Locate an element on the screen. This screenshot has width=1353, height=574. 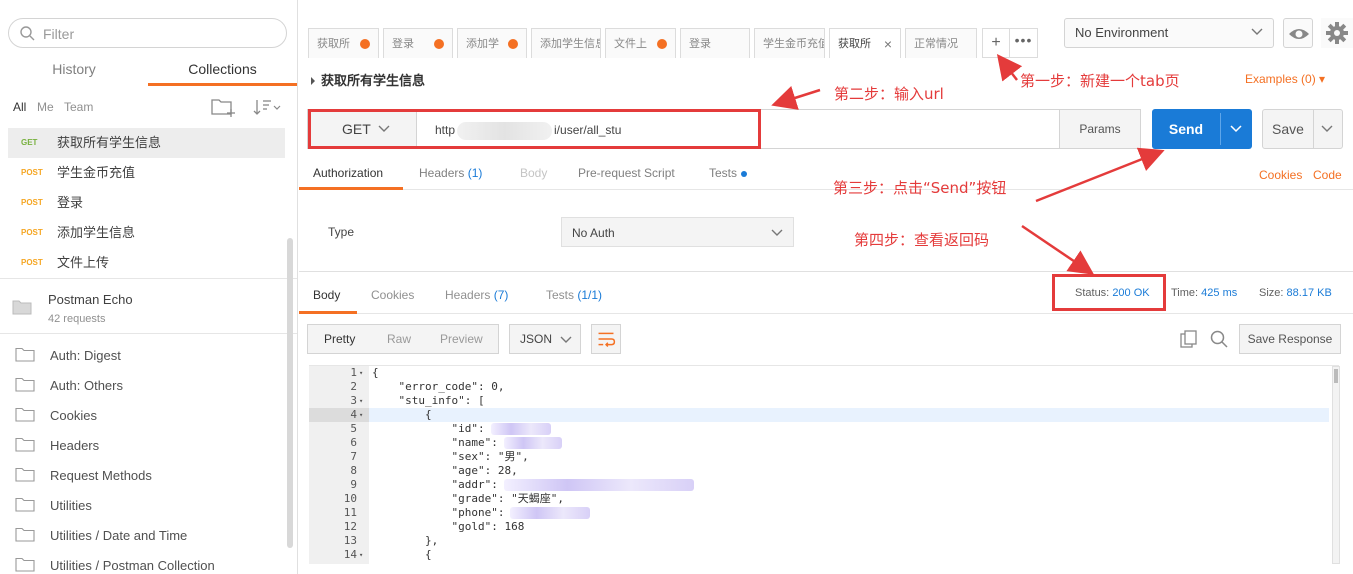
code-link: Code is located at coordinates (1327, 175).